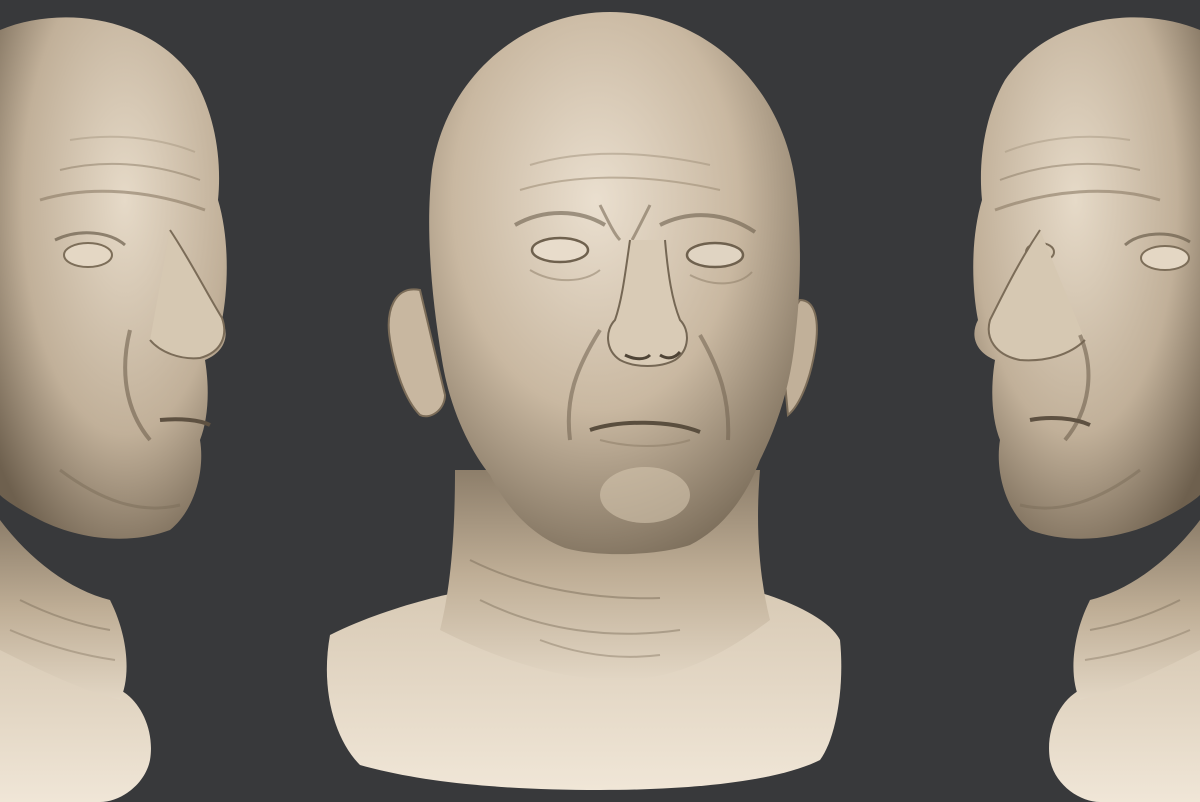 Image resolution: width=1200 pixels, height=802 pixels. Describe the element at coordinates (715, 255) in the screenshot. I see `front-bust-eye-right` at that location.